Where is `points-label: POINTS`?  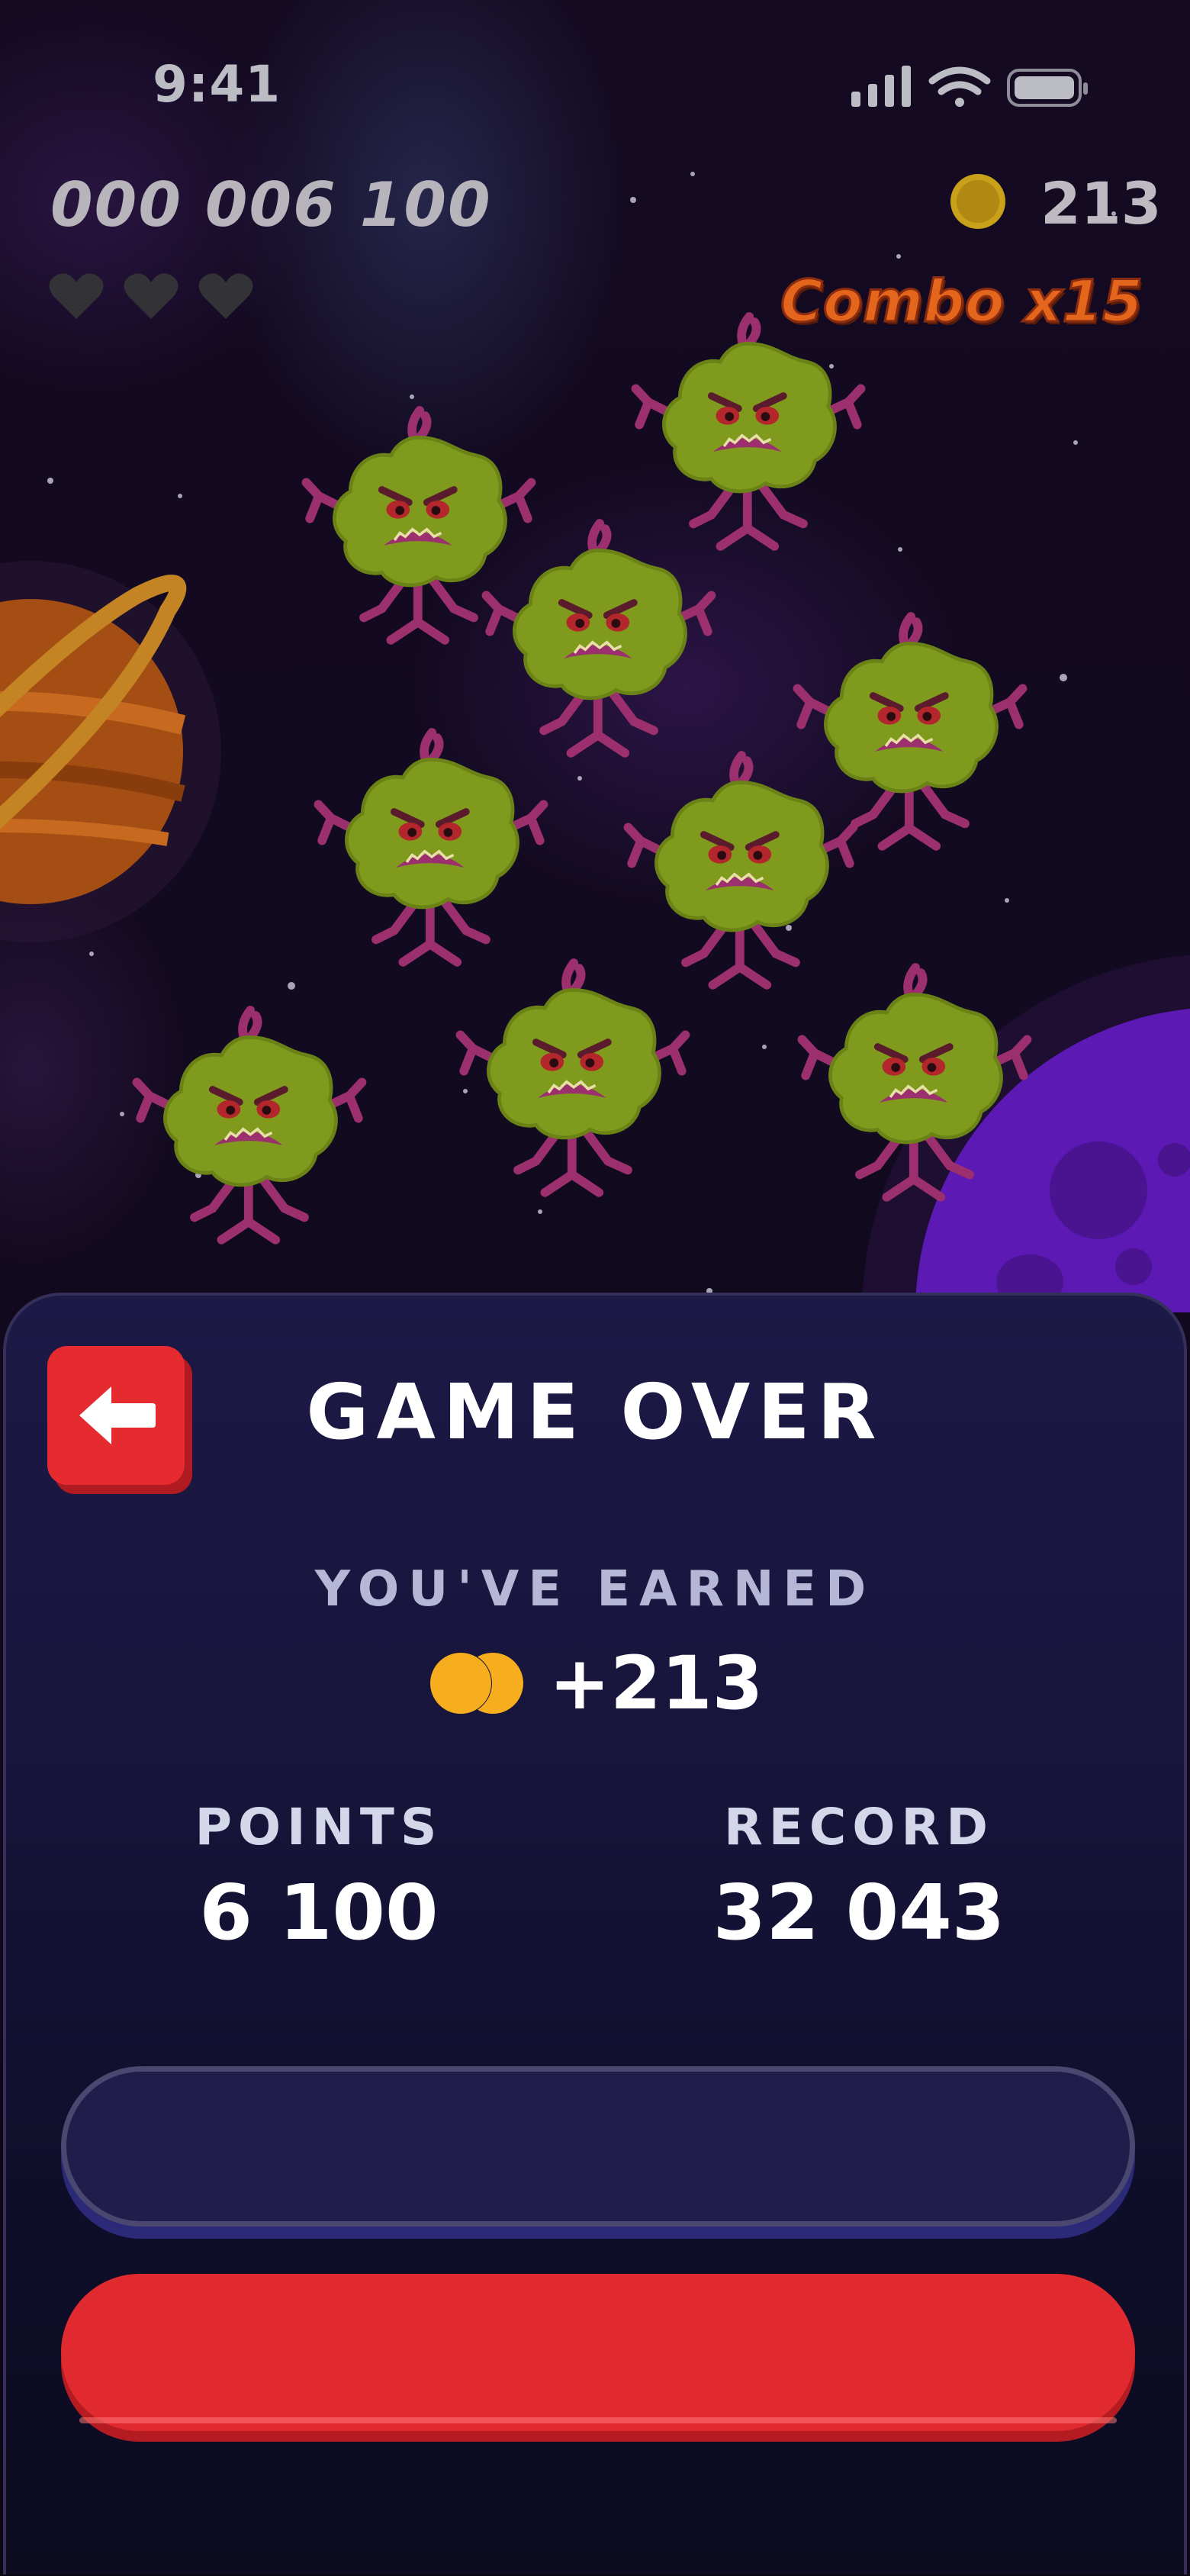 points-label: POINTS is located at coordinates (319, 1827).